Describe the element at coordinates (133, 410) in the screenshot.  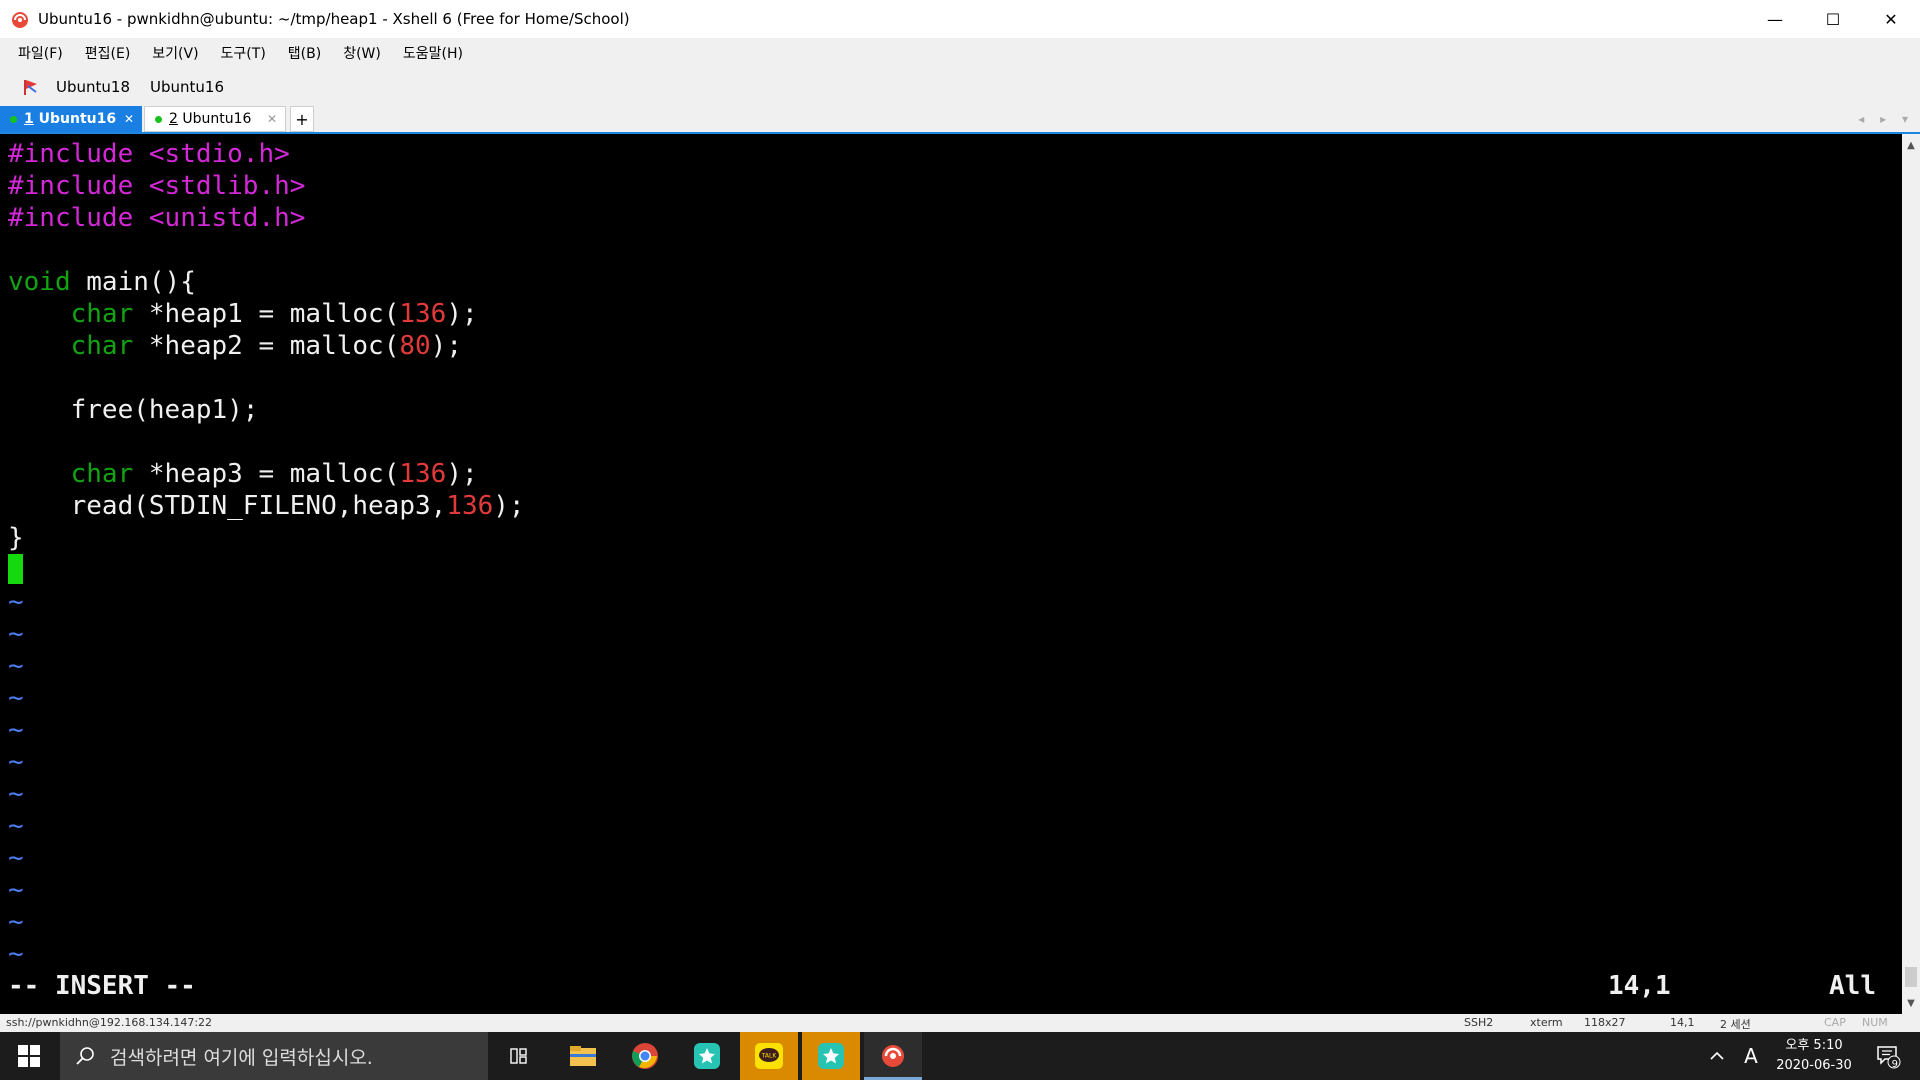
I see `code-token: free(heap1);` at that location.